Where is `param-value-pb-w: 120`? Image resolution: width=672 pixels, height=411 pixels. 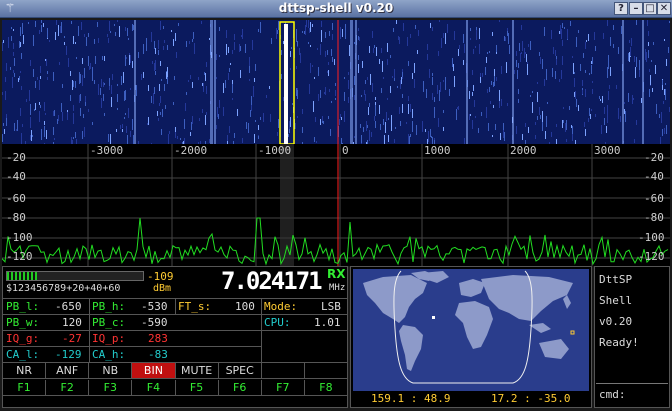
param-value-pb-w: 120 is located at coordinates (72, 322).